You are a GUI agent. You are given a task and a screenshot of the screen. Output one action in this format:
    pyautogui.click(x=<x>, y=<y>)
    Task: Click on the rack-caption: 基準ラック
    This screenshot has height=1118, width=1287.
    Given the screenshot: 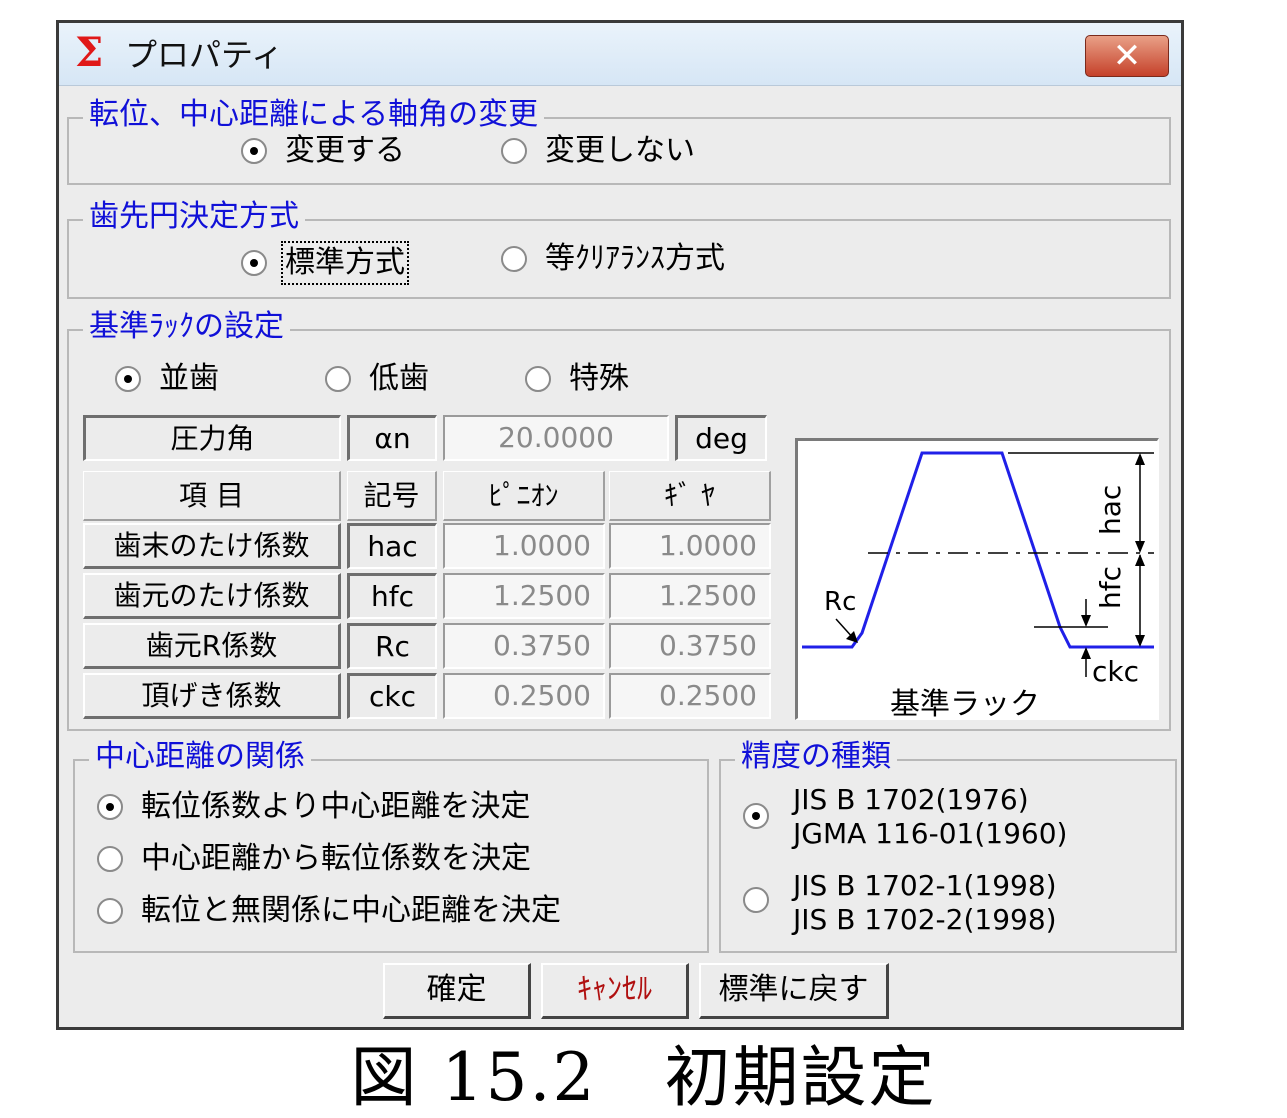 What is the action you would take?
    pyautogui.click(x=965, y=704)
    